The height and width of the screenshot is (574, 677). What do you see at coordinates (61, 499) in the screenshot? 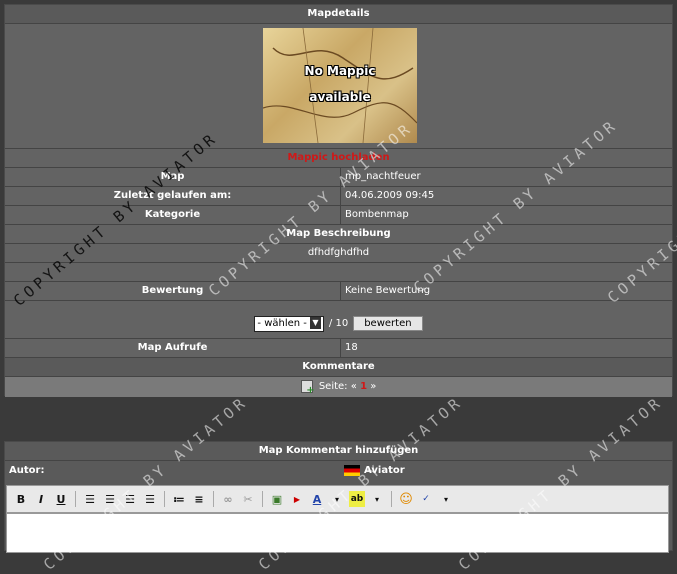
I see `underline-button: U` at bounding box center [61, 499].